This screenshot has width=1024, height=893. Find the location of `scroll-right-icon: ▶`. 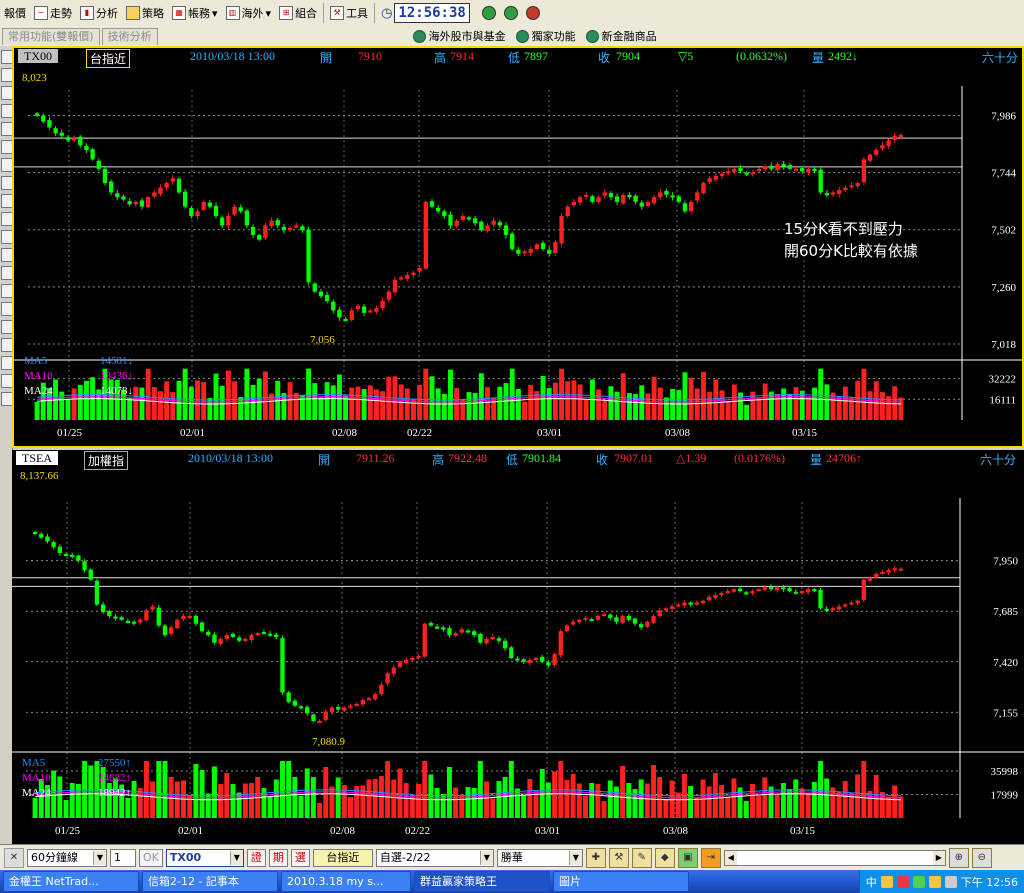

scroll-right-icon: ▶ is located at coordinates (938, 857).